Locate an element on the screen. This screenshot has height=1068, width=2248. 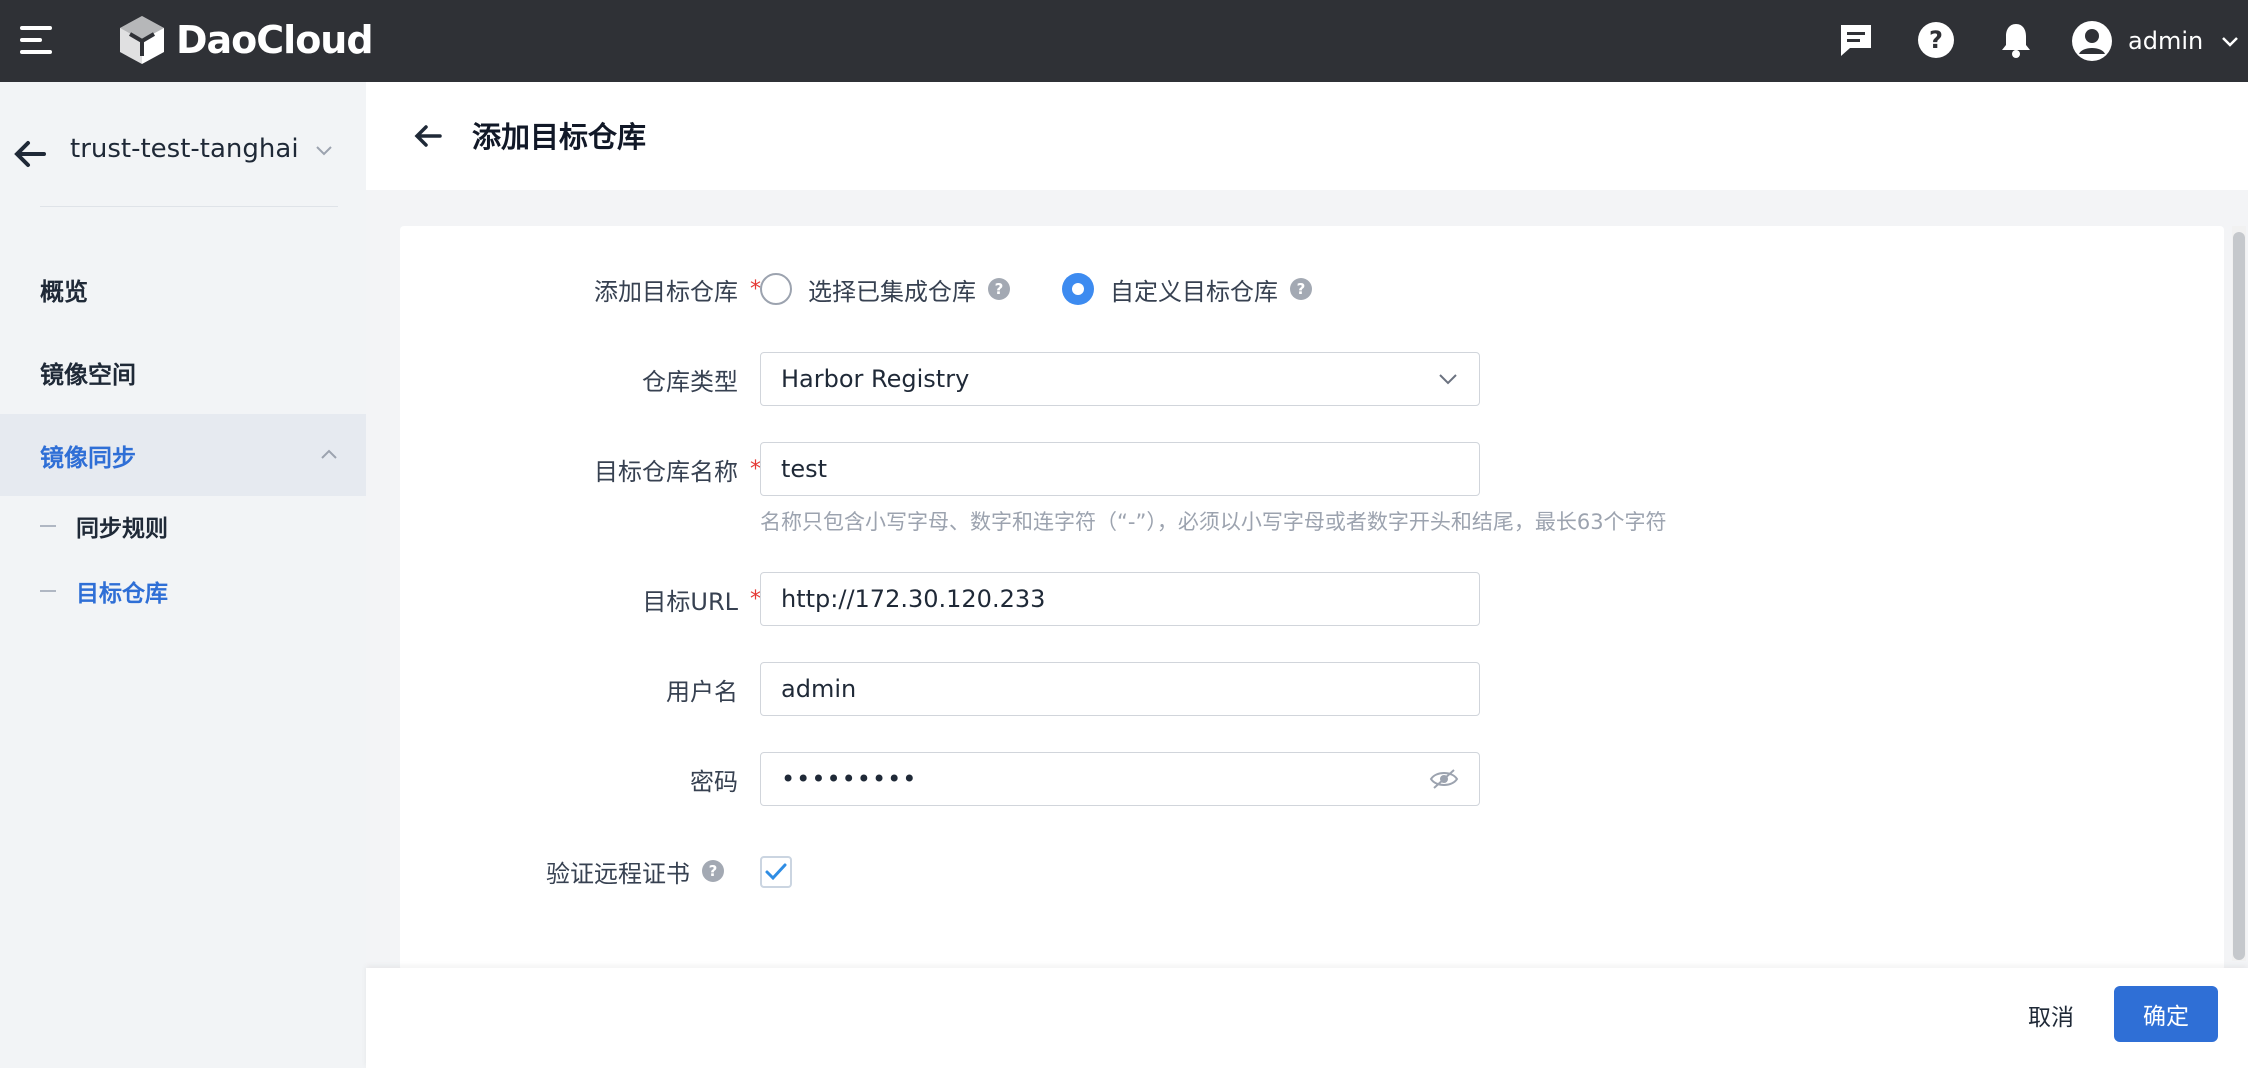
sidebar-item-label: 镜像同步 is located at coordinates (88, 457).